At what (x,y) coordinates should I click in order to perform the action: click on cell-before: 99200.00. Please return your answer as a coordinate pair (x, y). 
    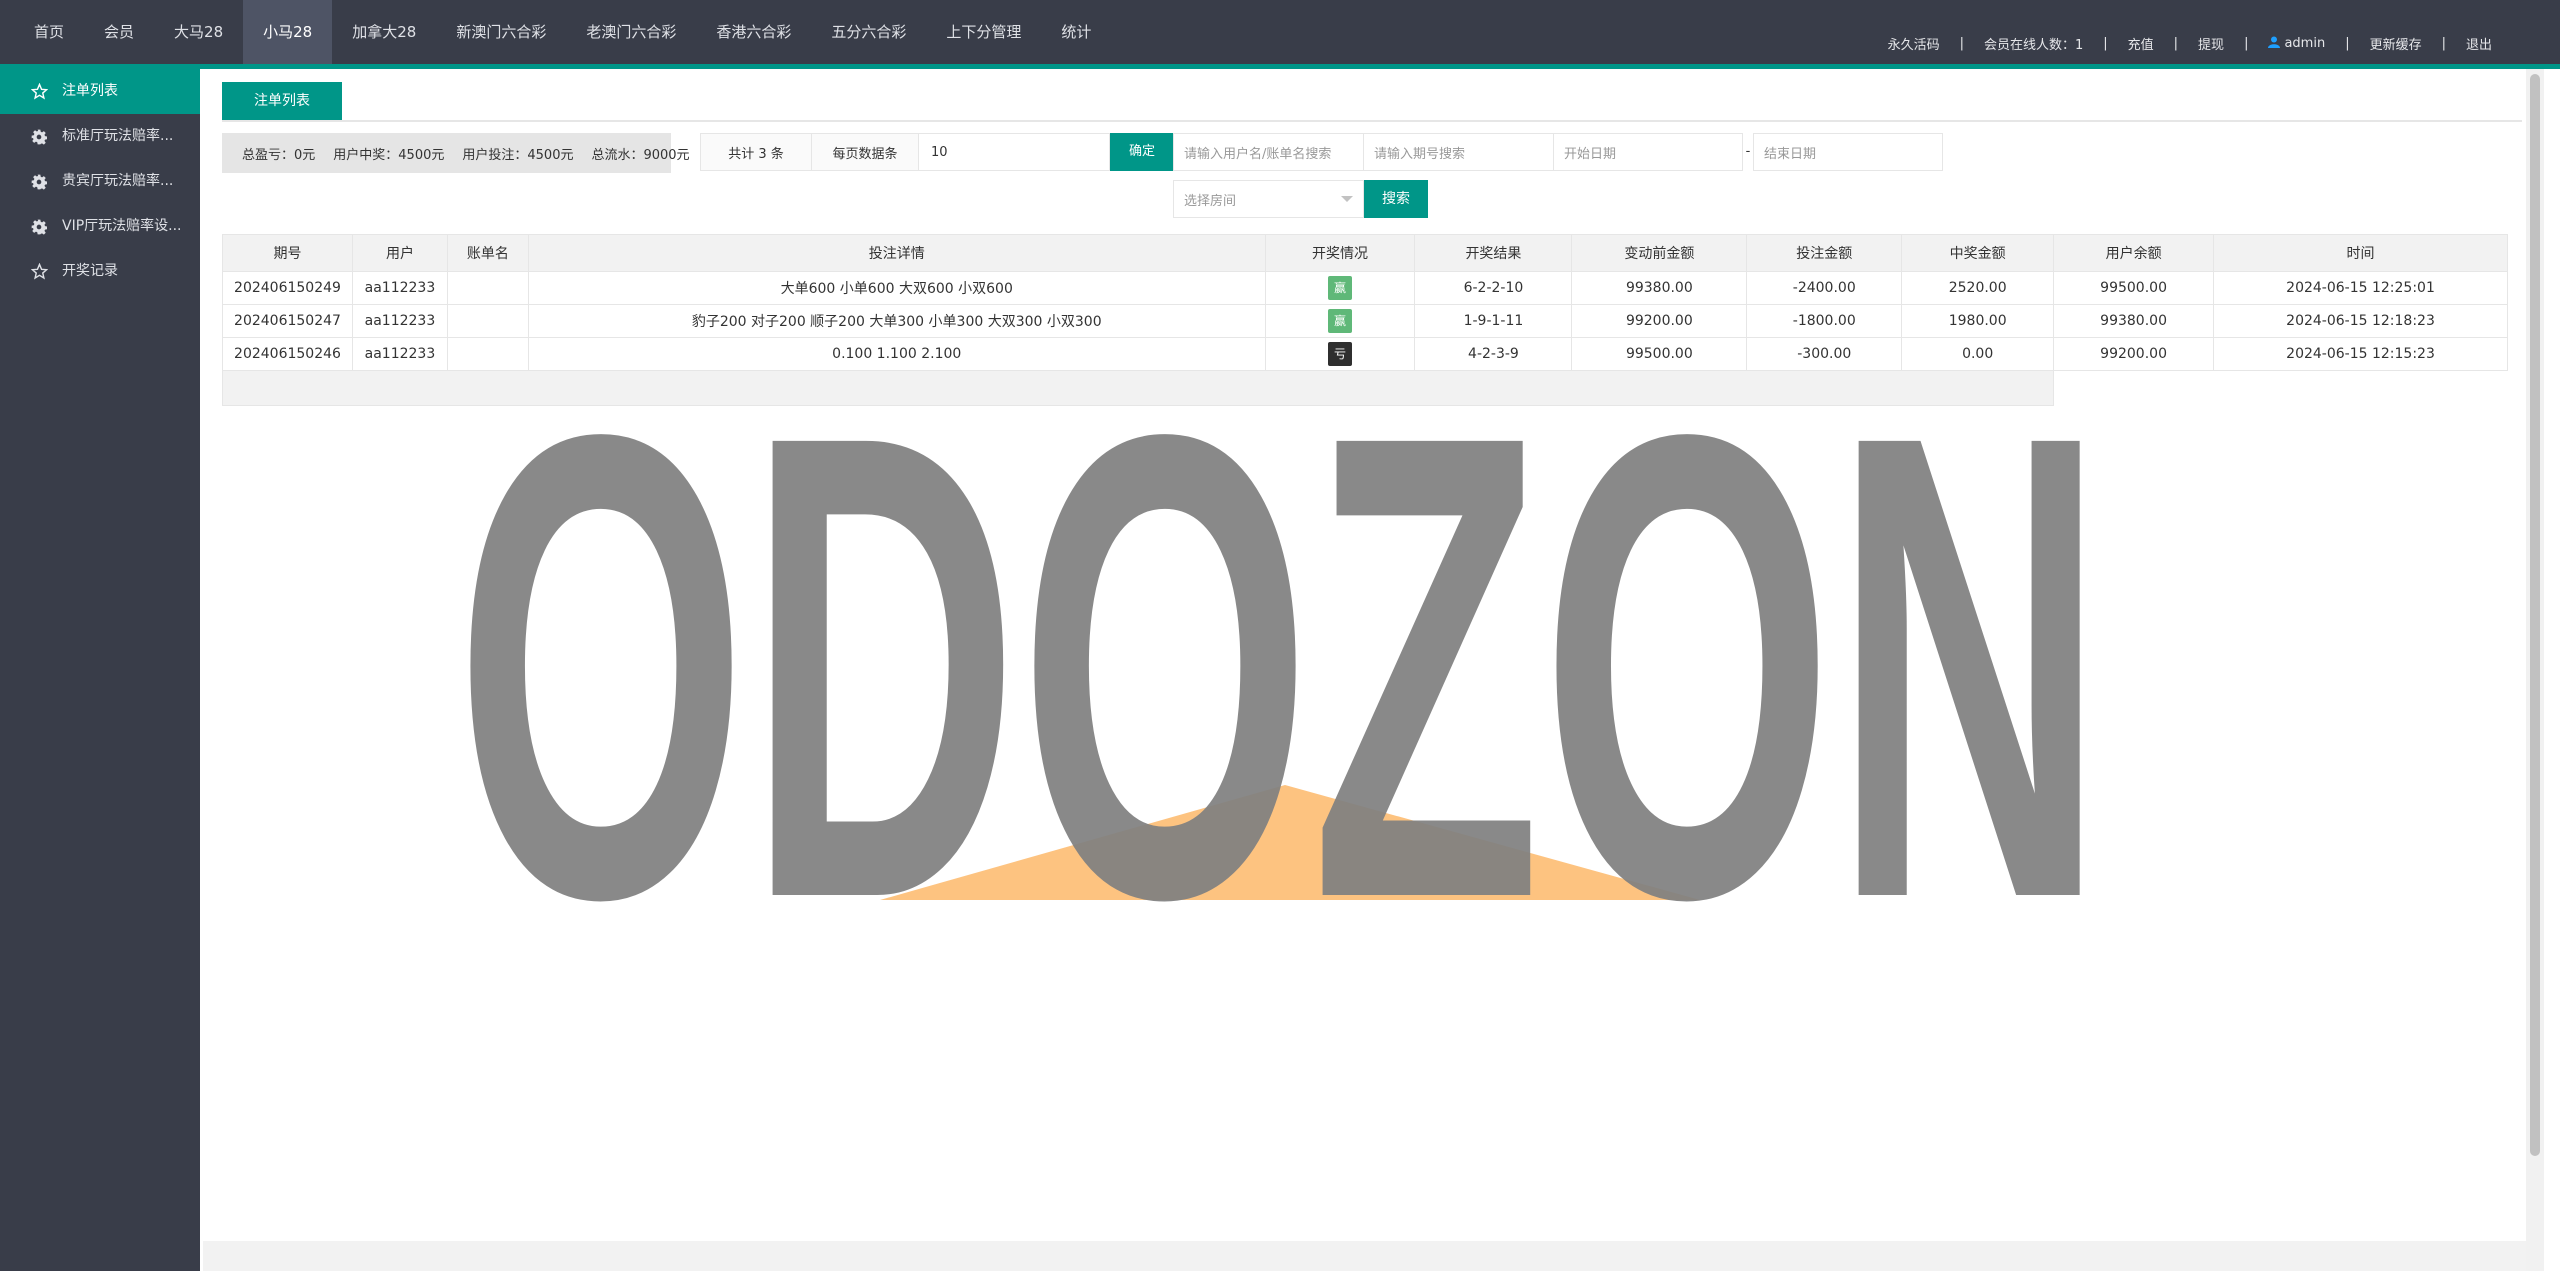
    Looking at the image, I should click on (1659, 321).